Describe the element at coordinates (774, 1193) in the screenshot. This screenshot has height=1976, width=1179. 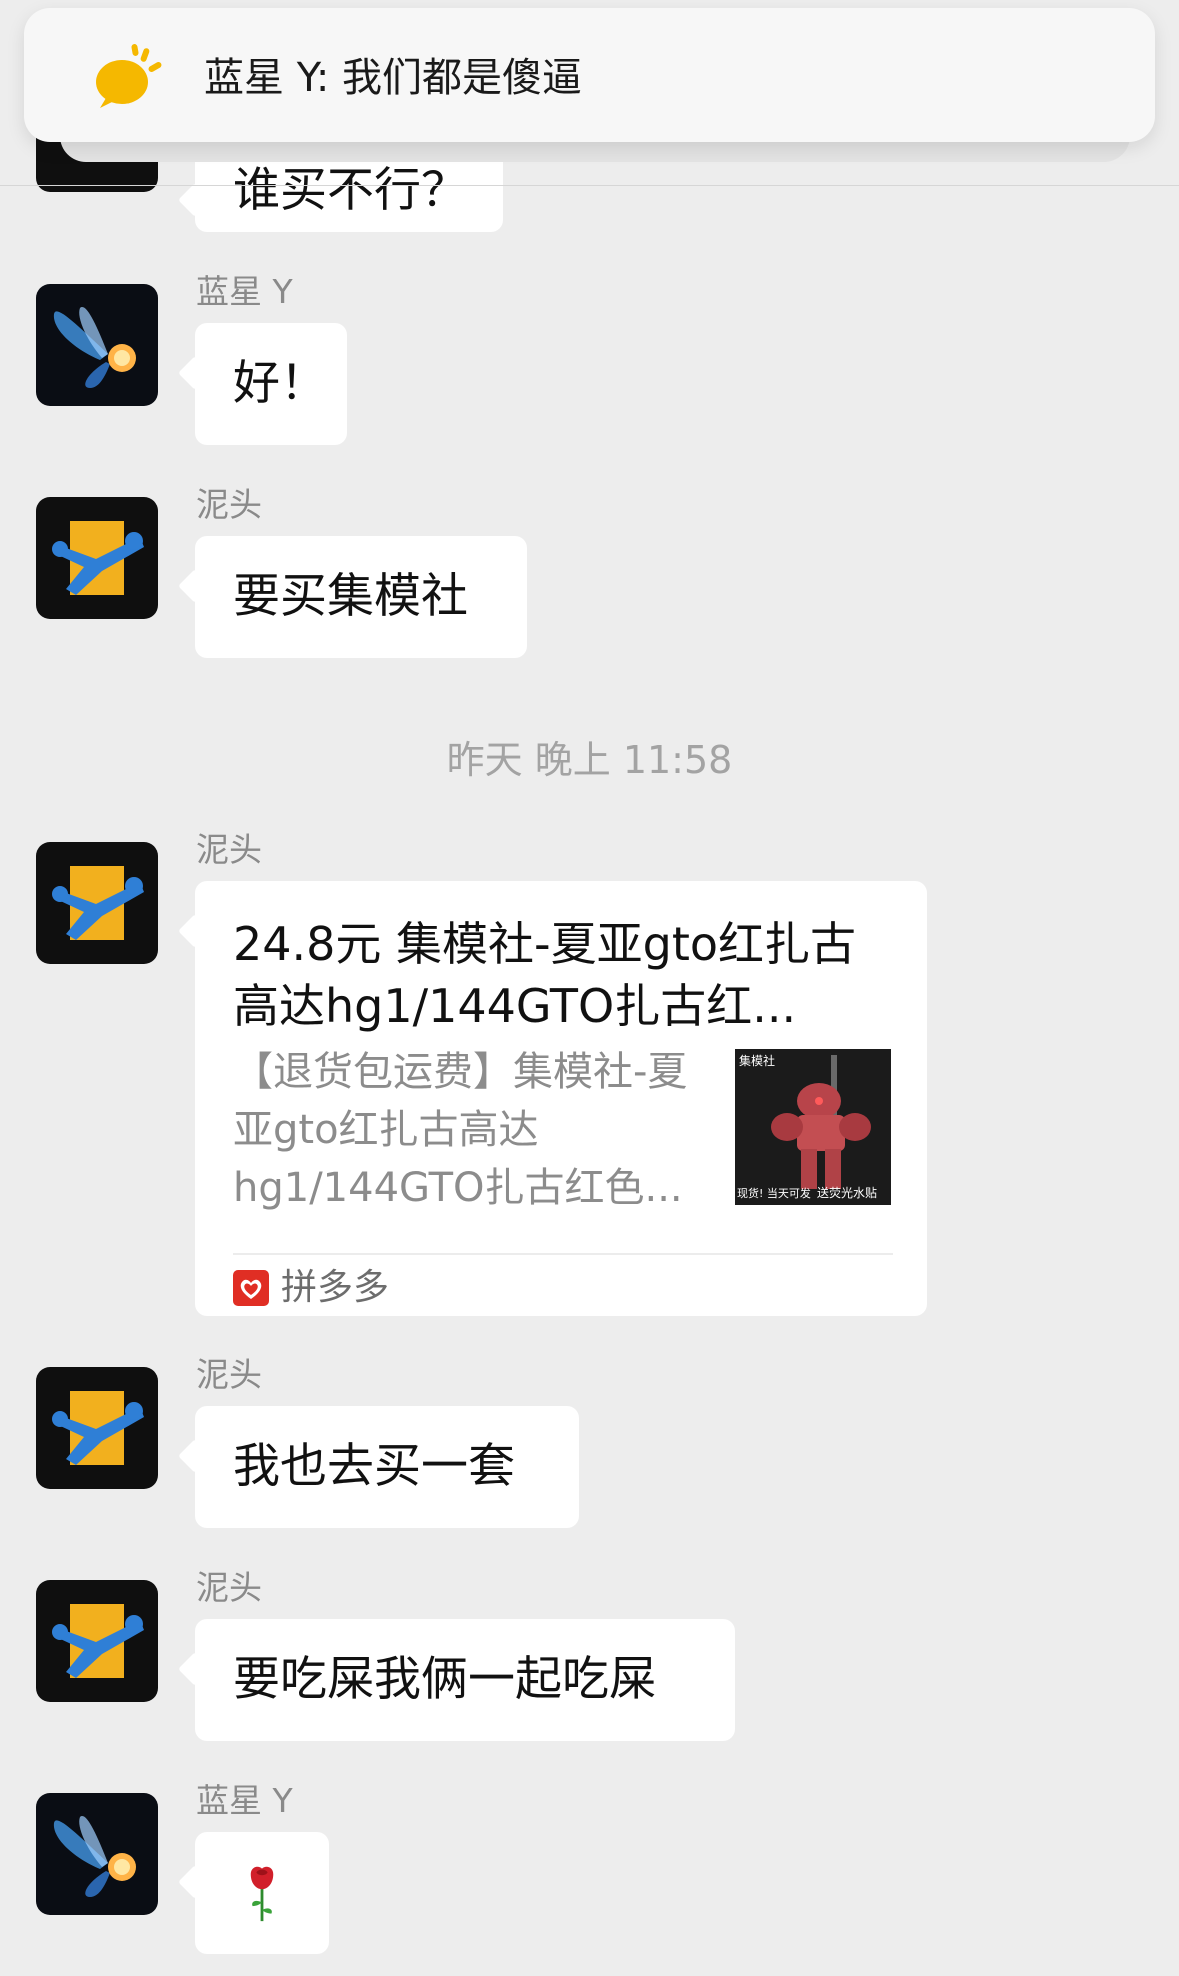
I see `thumbnail-stock-text: 现货! 当天可发` at that location.